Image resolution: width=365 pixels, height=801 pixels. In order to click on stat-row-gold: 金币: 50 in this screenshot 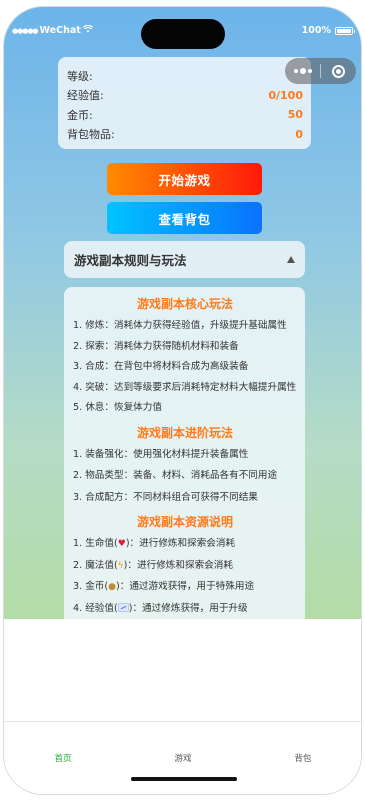, I will do `click(185, 115)`.